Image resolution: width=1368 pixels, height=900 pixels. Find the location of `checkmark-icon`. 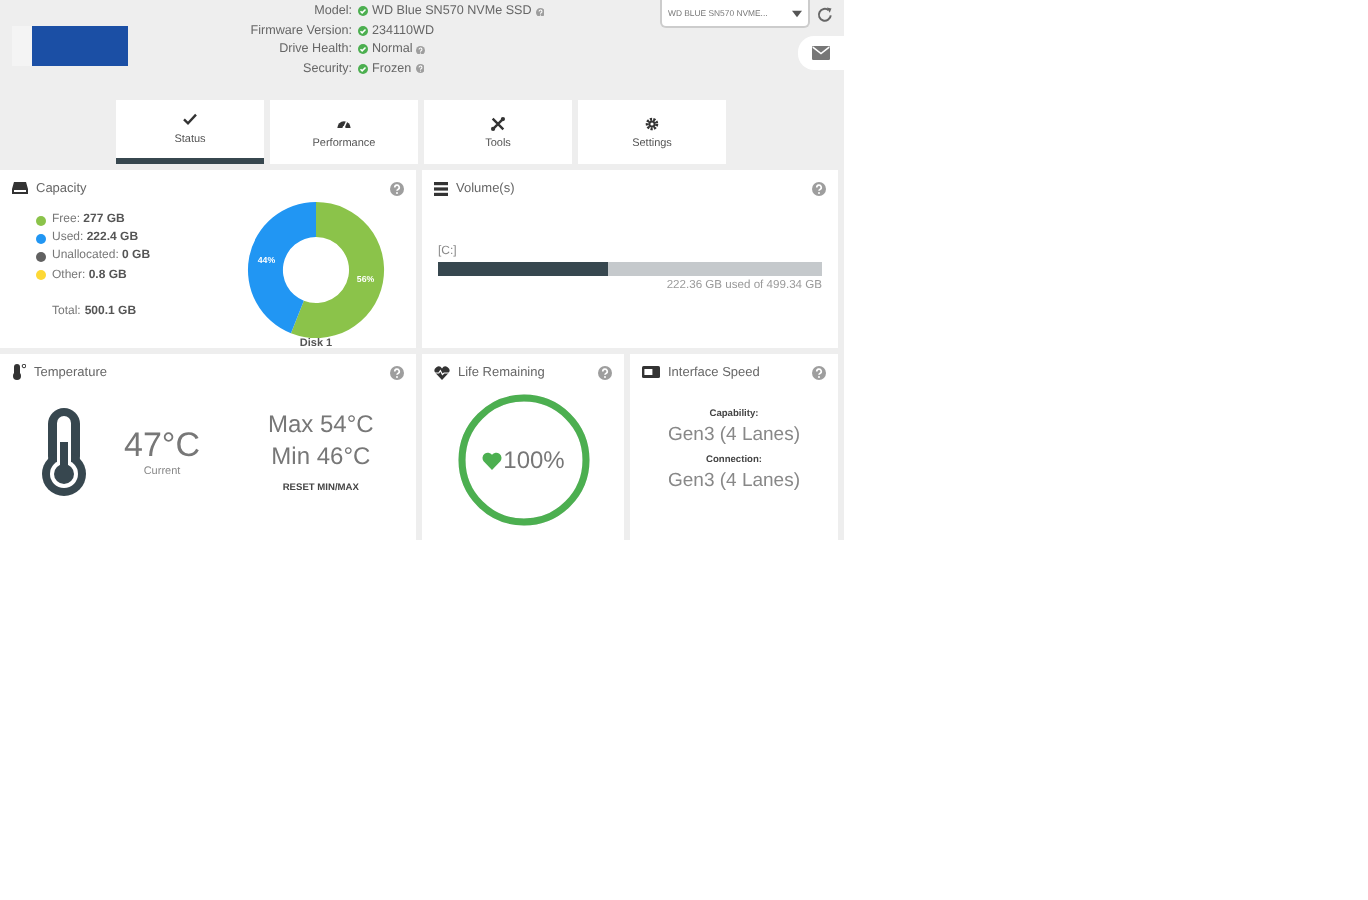

checkmark-icon is located at coordinates (190, 120).